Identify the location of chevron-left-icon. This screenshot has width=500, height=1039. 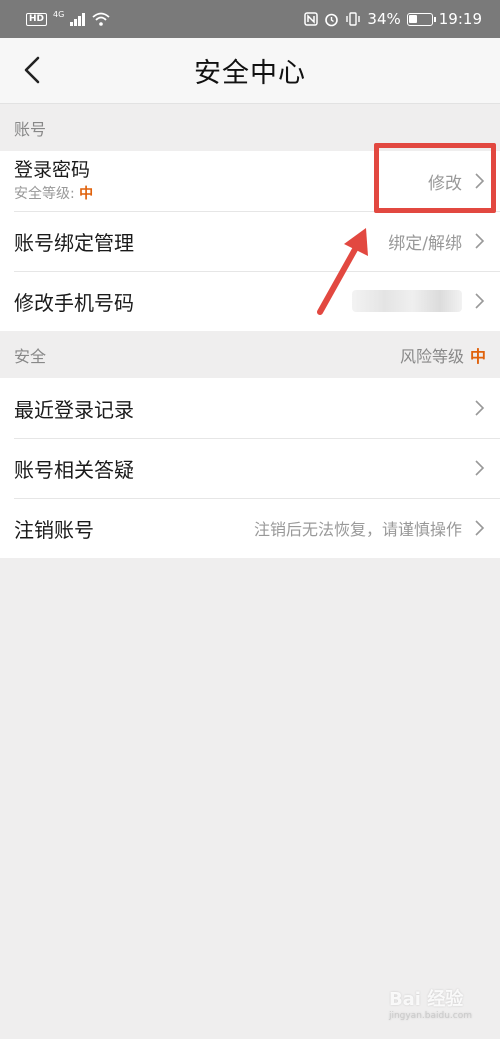
(32, 70).